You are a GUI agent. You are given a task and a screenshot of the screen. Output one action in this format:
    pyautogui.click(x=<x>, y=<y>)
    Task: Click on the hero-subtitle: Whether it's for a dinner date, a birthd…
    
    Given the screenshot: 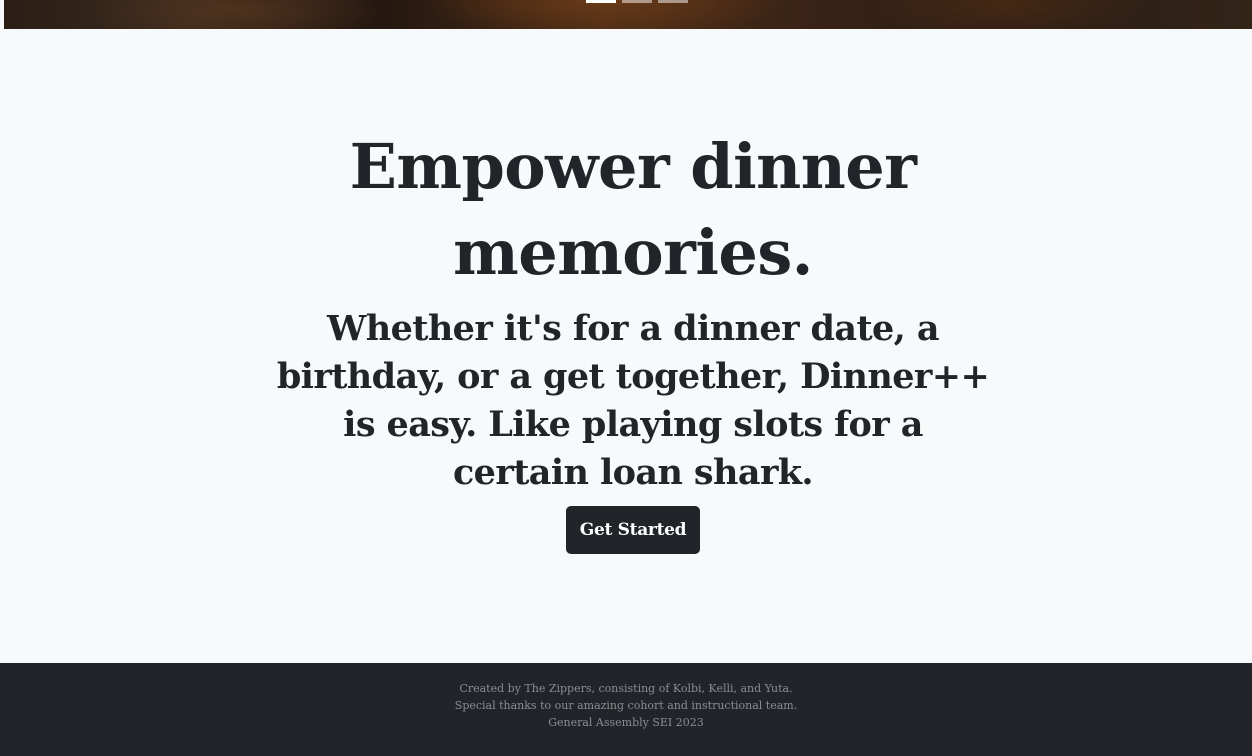 What is the action you would take?
    pyautogui.click(x=633, y=400)
    